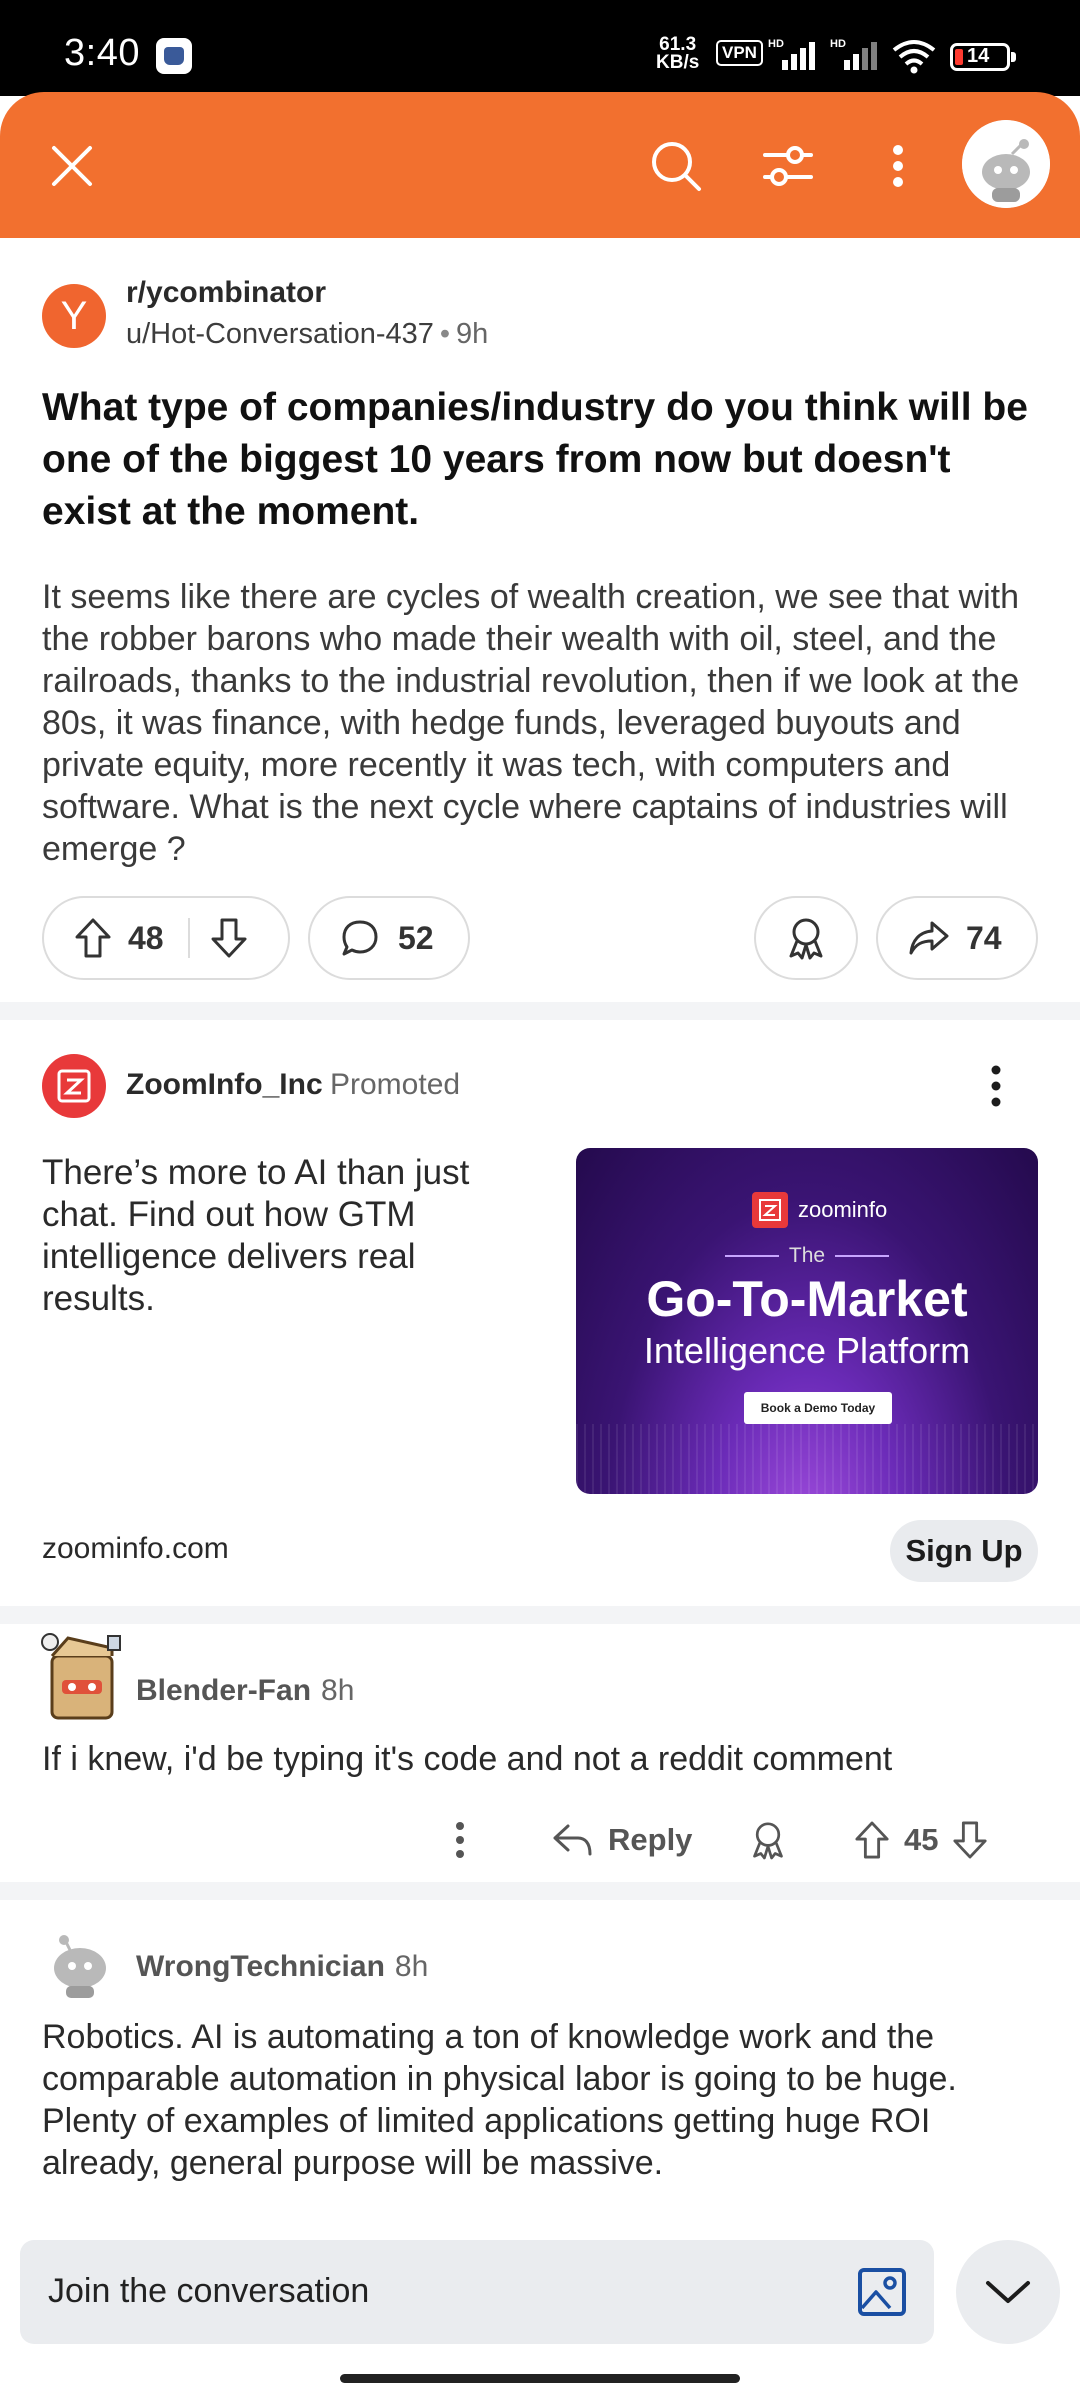 This screenshot has width=1080, height=2400. I want to click on collapse-button, so click(1008, 2292).